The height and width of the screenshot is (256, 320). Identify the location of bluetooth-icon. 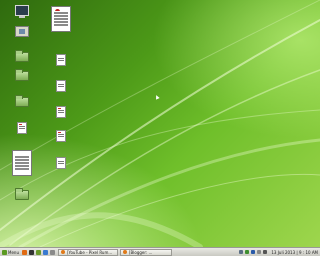
(253, 252).